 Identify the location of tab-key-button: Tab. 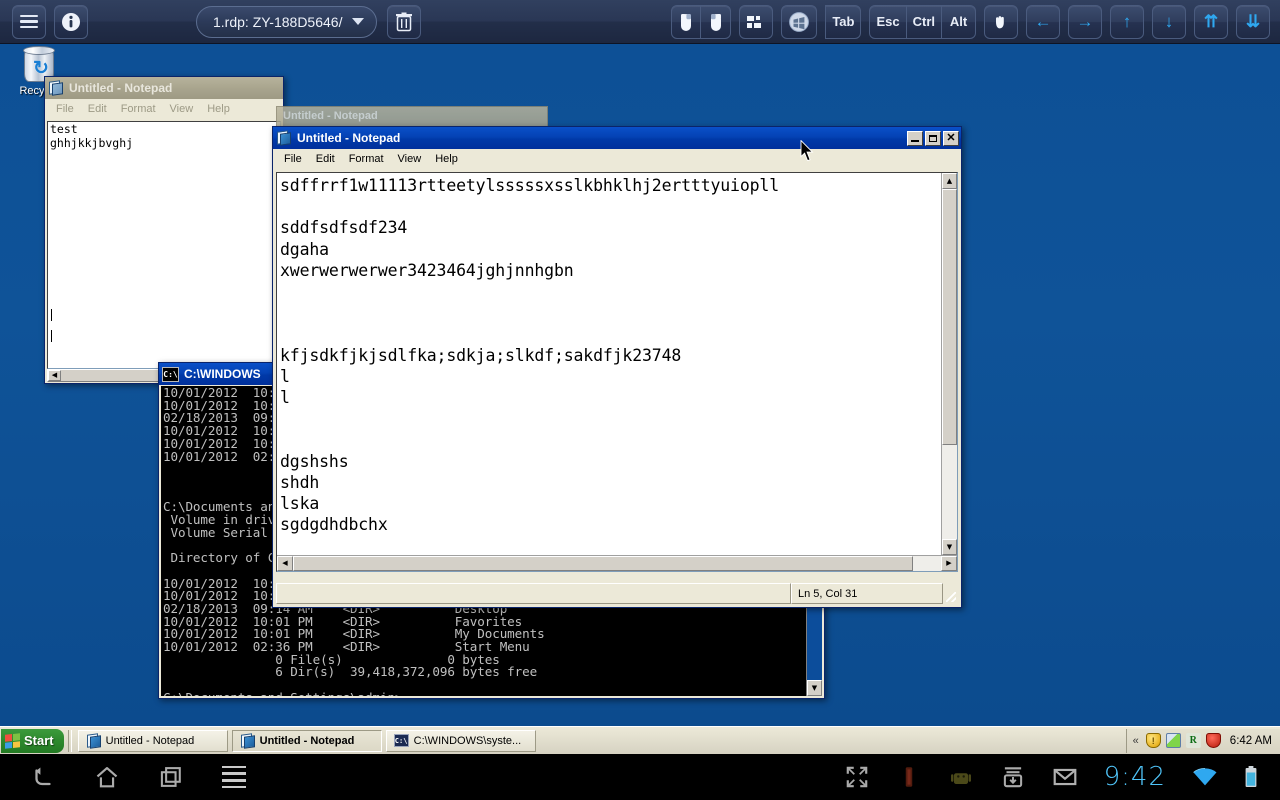
(843, 21).